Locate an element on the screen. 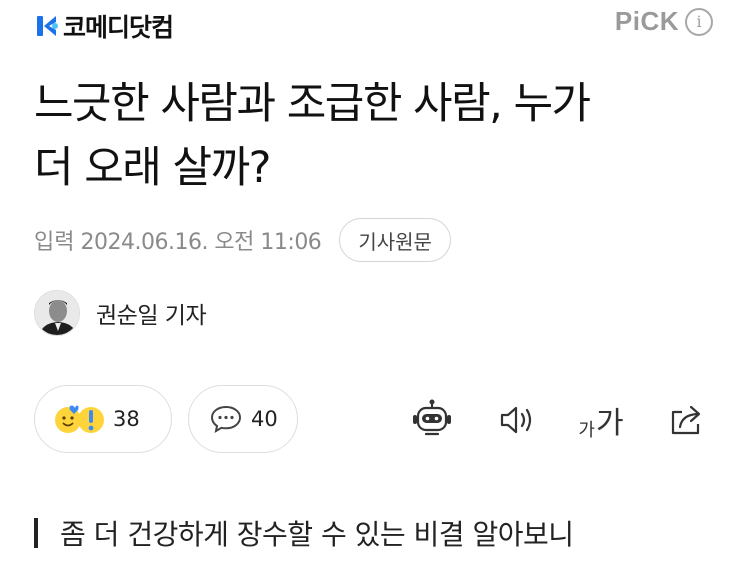  summary-button is located at coordinates (432, 420).